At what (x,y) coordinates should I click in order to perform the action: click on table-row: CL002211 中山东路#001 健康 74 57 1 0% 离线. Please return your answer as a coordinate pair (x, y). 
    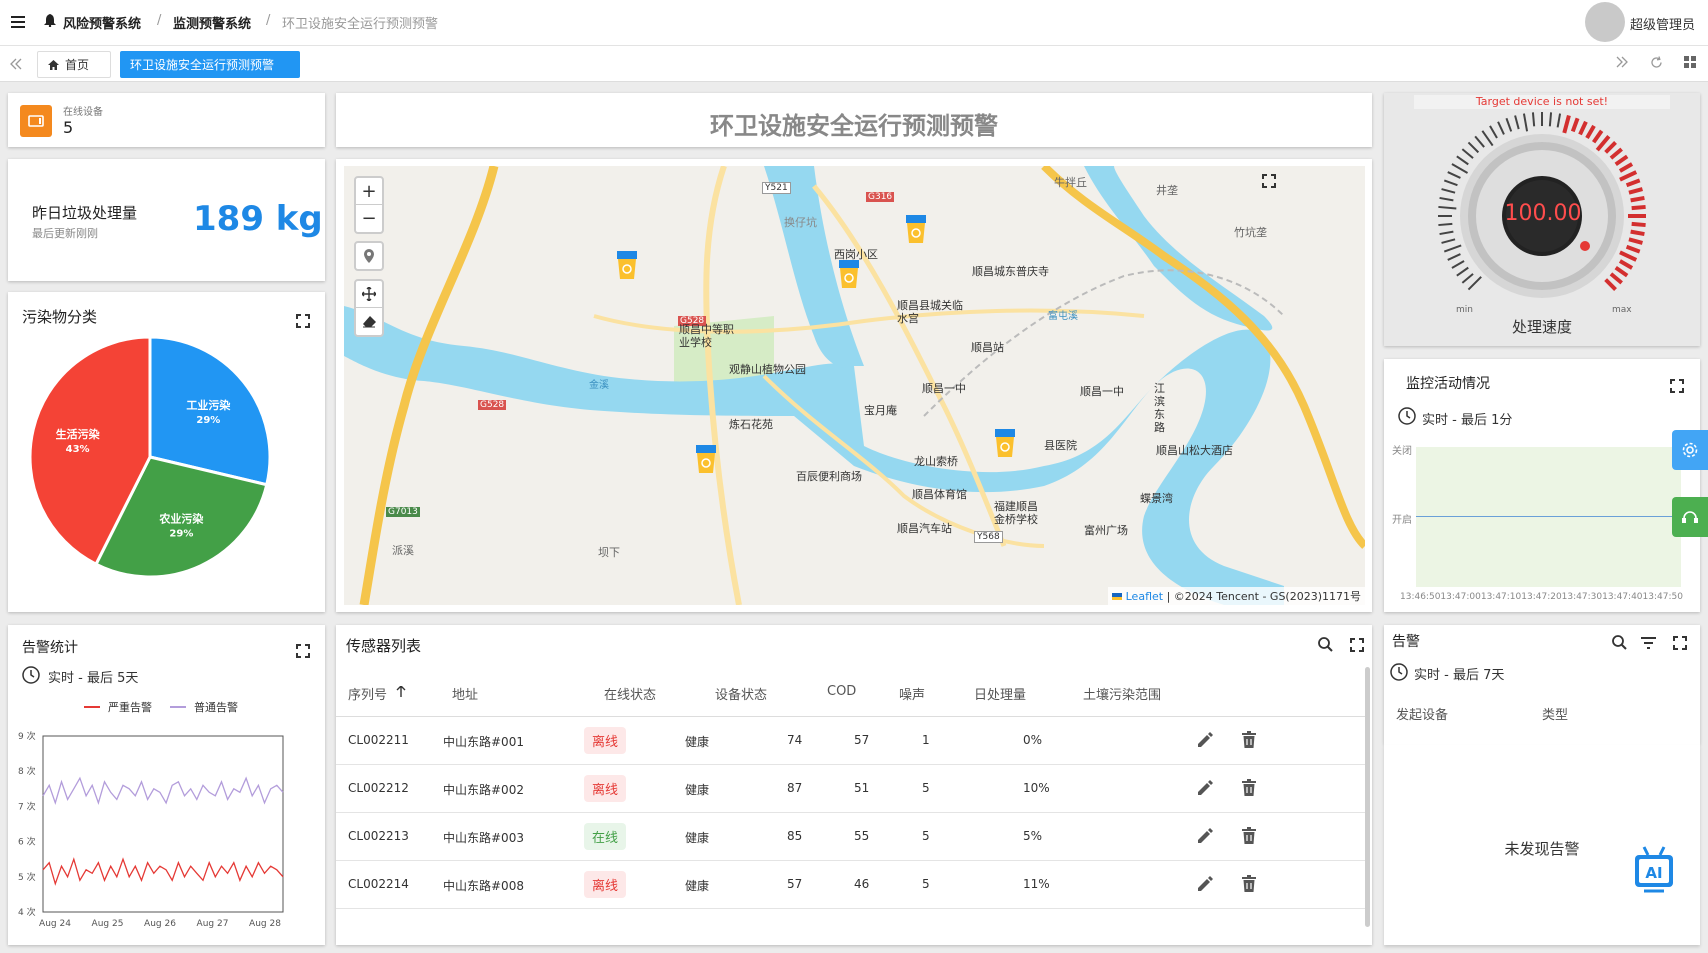
    Looking at the image, I should click on (851, 741).